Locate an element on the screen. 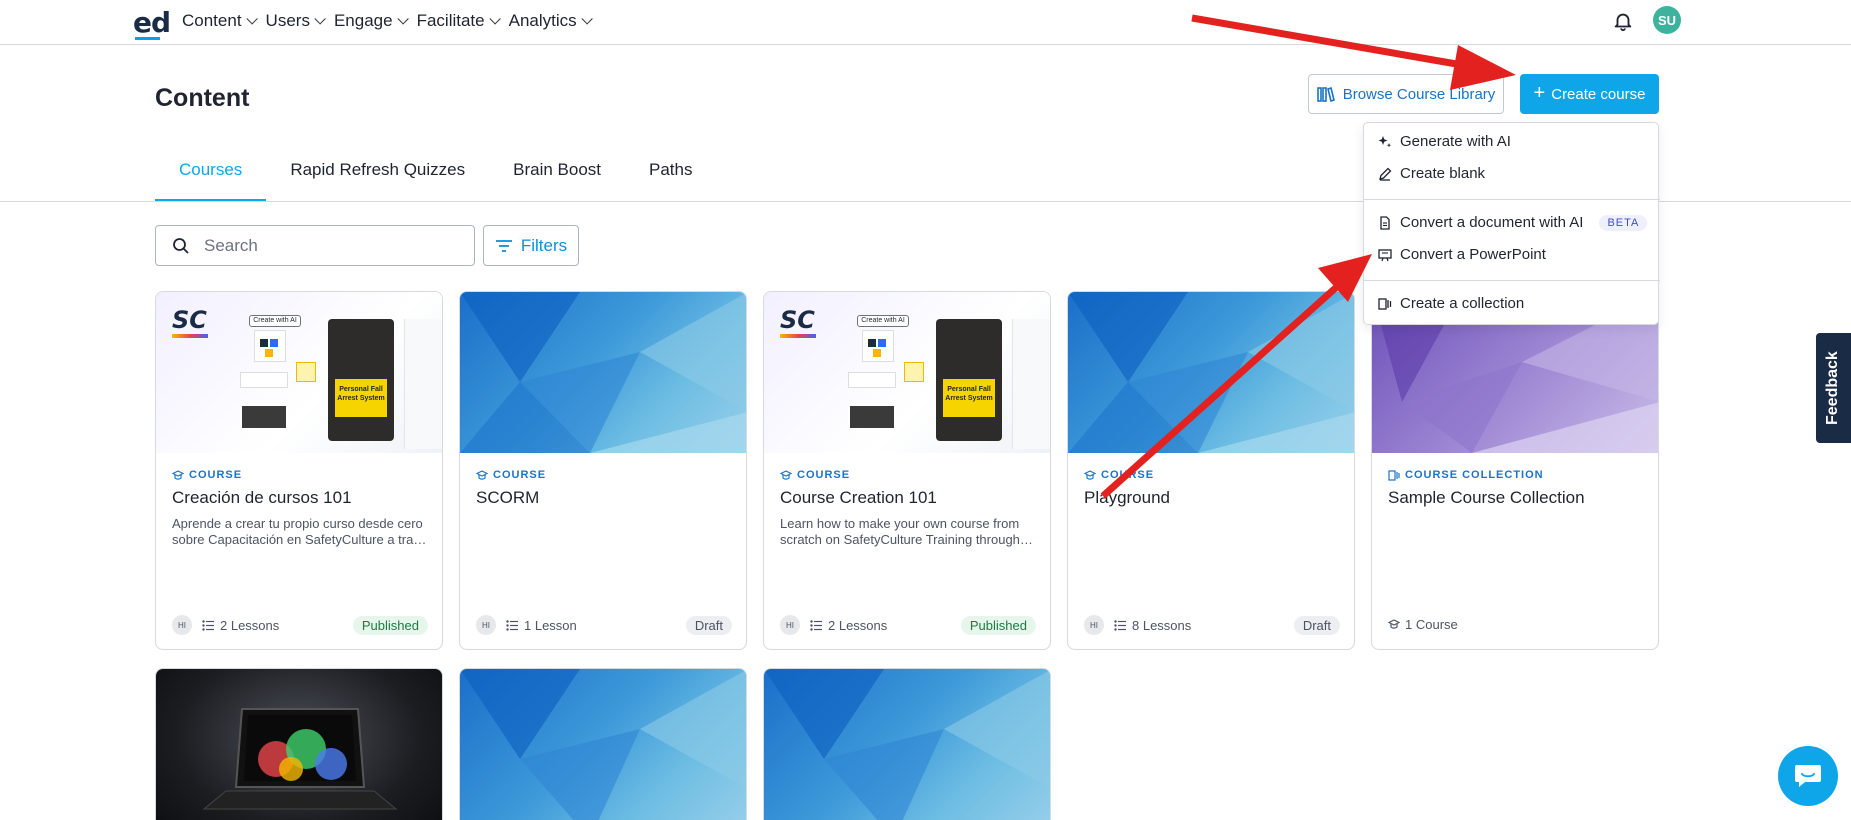  filters-button: Filters is located at coordinates (531, 245).